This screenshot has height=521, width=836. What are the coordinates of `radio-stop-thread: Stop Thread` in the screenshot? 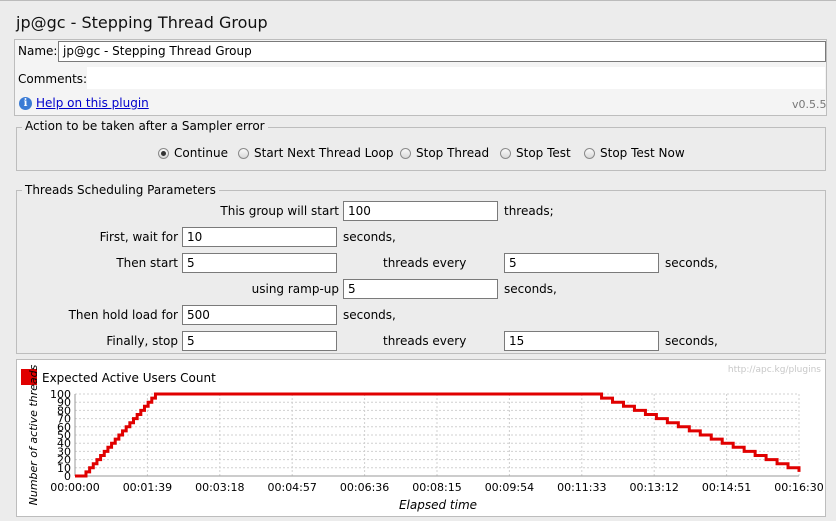 It's located at (444, 153).